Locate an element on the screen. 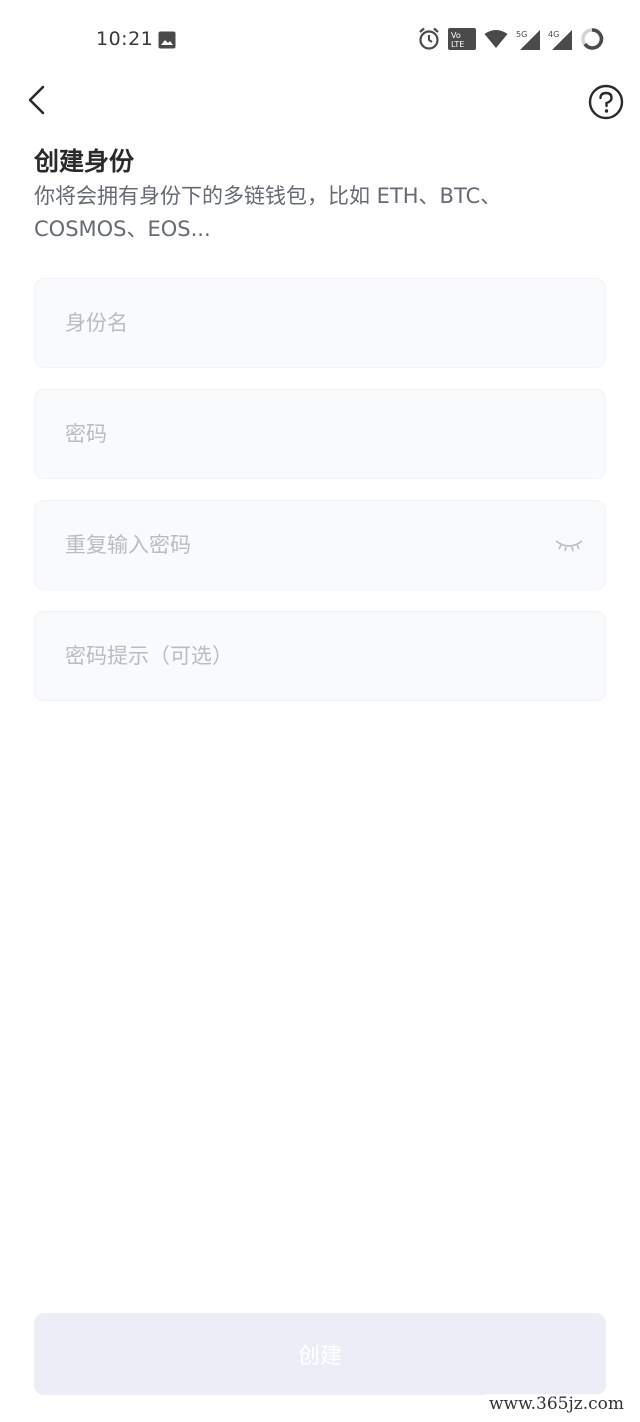 The height and width of the screenshot is (1422, 640). wifi-icon is located at coordinates (496, 39).